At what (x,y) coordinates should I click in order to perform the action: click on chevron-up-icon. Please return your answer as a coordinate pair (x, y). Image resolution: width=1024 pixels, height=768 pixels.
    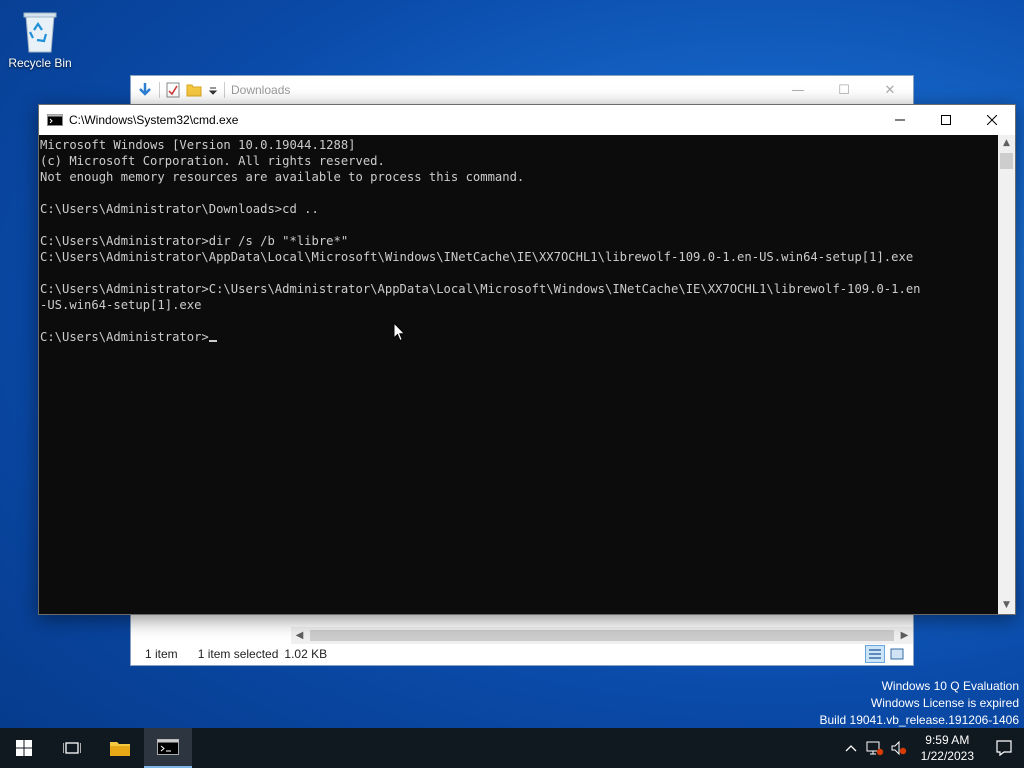
    Looking at the image, I should click on (851, 748).